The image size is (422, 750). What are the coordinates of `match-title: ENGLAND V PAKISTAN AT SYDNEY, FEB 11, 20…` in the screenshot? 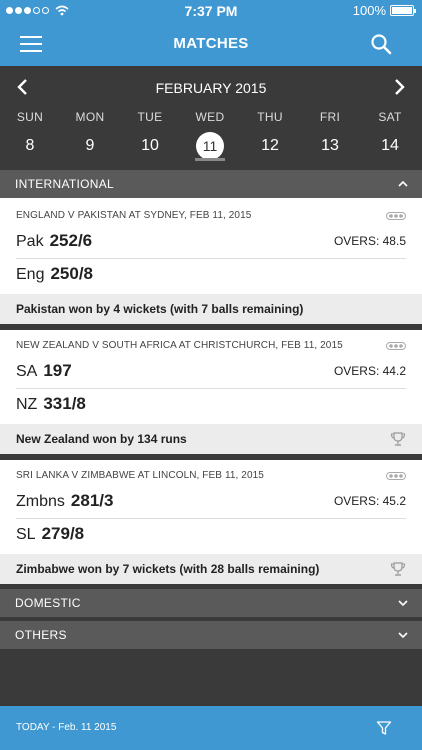 It's located at (134, 215).